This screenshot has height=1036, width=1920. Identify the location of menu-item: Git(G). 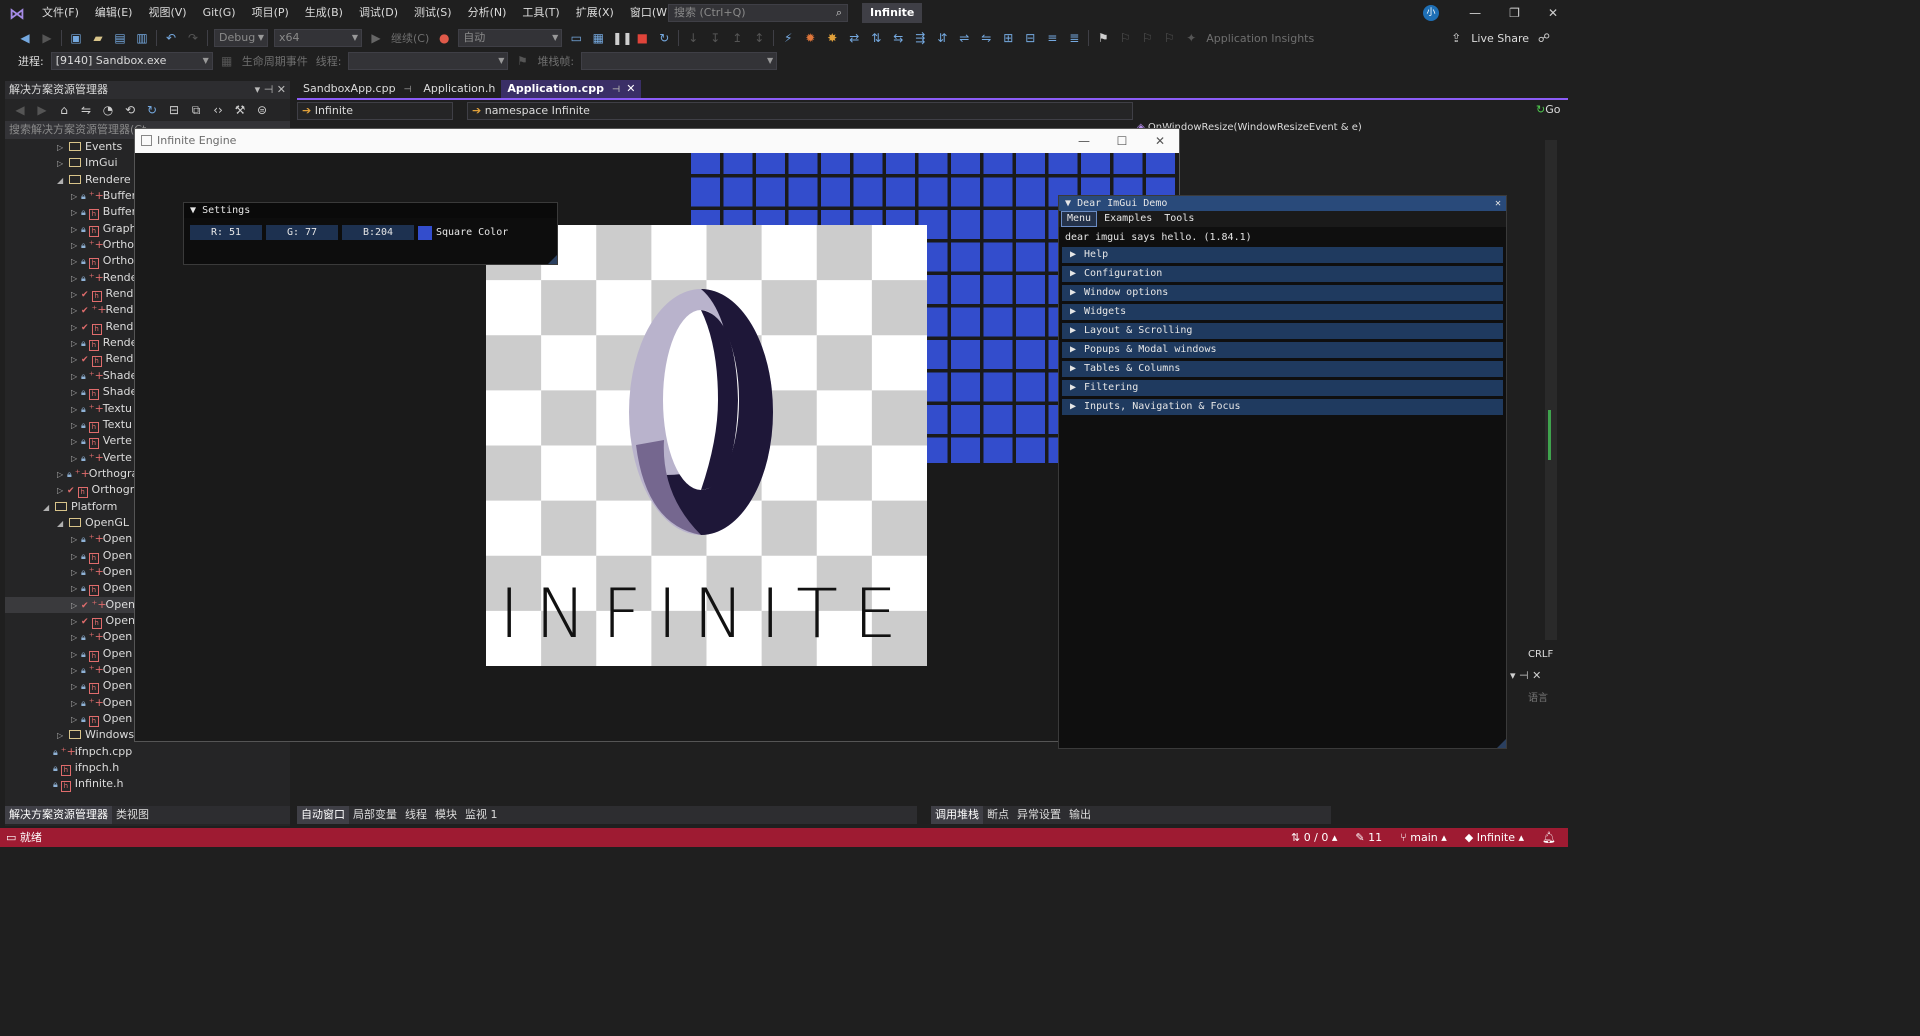
(219, 13).